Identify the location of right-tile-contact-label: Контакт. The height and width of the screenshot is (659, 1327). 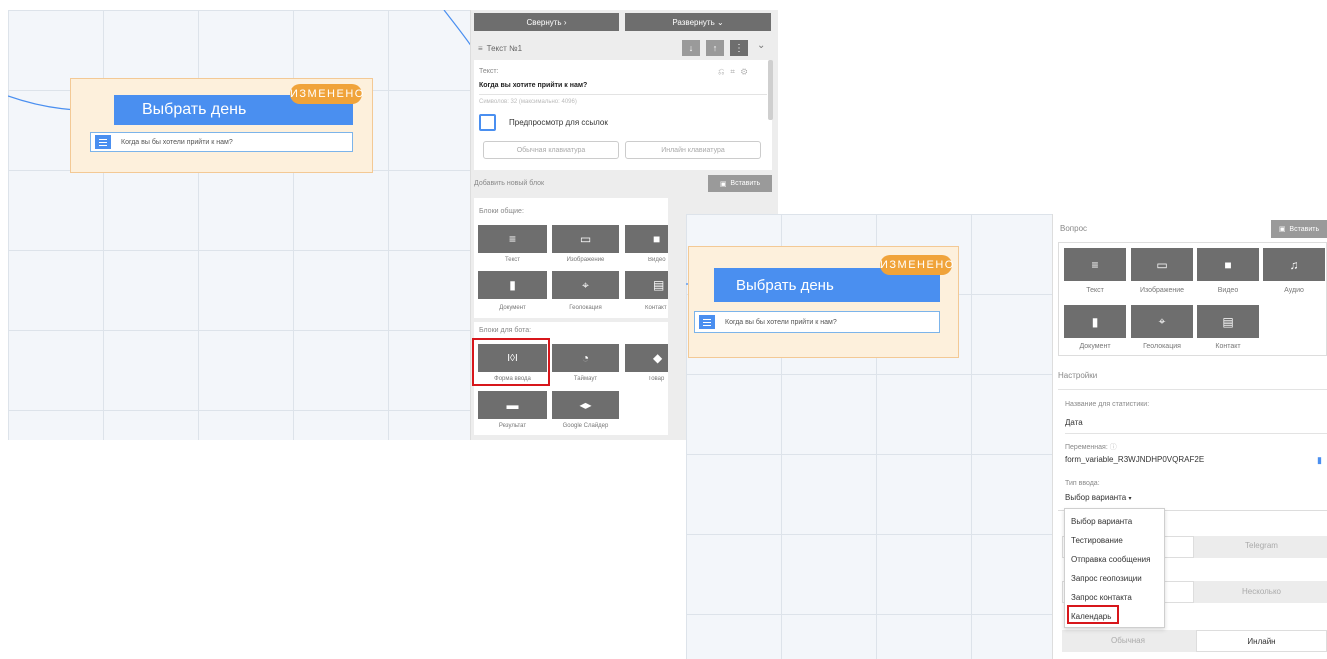
(1228, 346).